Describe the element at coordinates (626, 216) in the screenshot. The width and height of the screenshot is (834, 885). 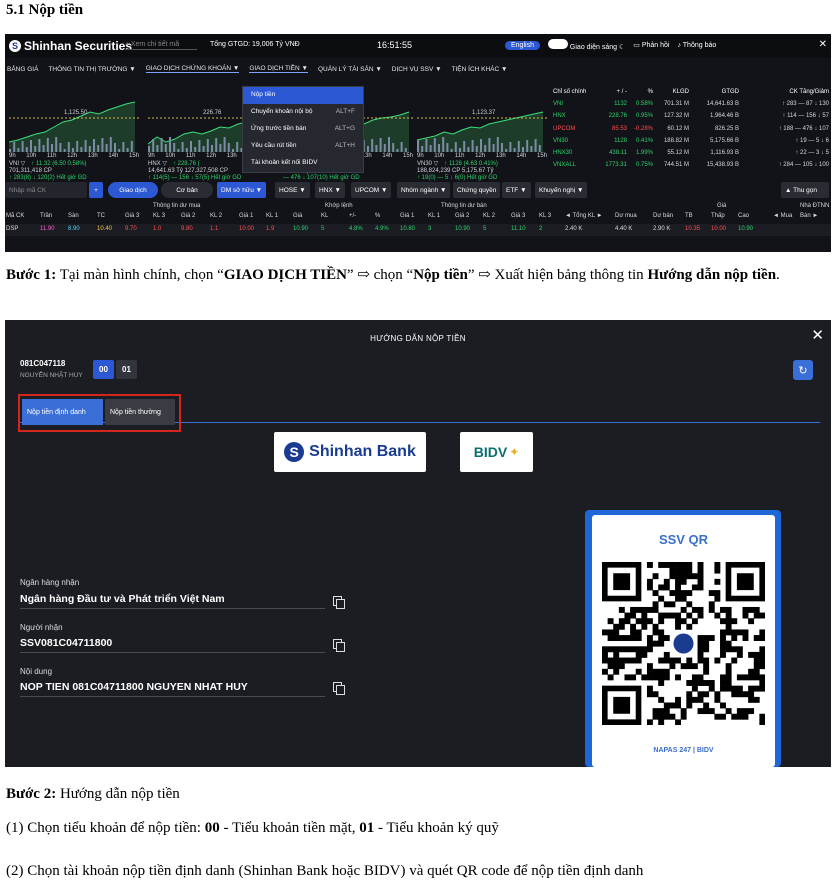
I see `table-header-cell: Dư mua` at that location.